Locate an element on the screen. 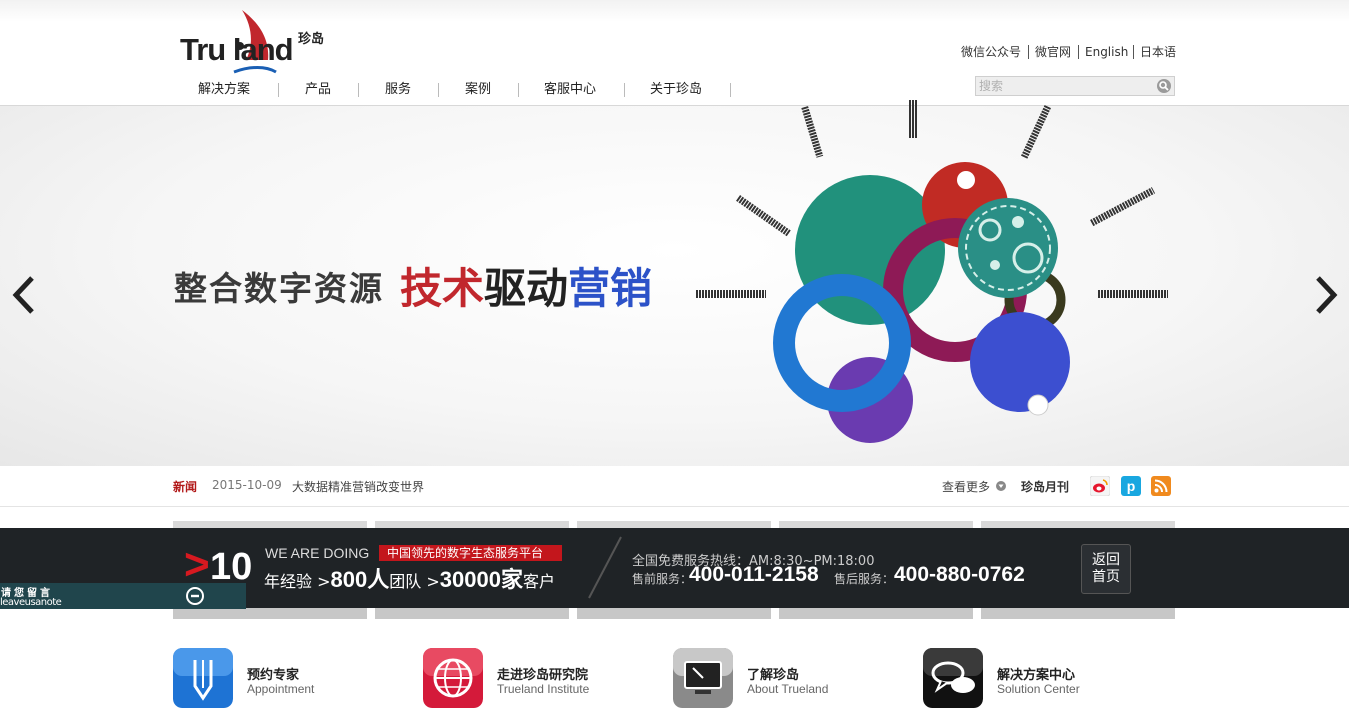 This screenshot has width=1349, height=728. nav-item-about: 关于珍岛 is located at coordinates (676, 90).